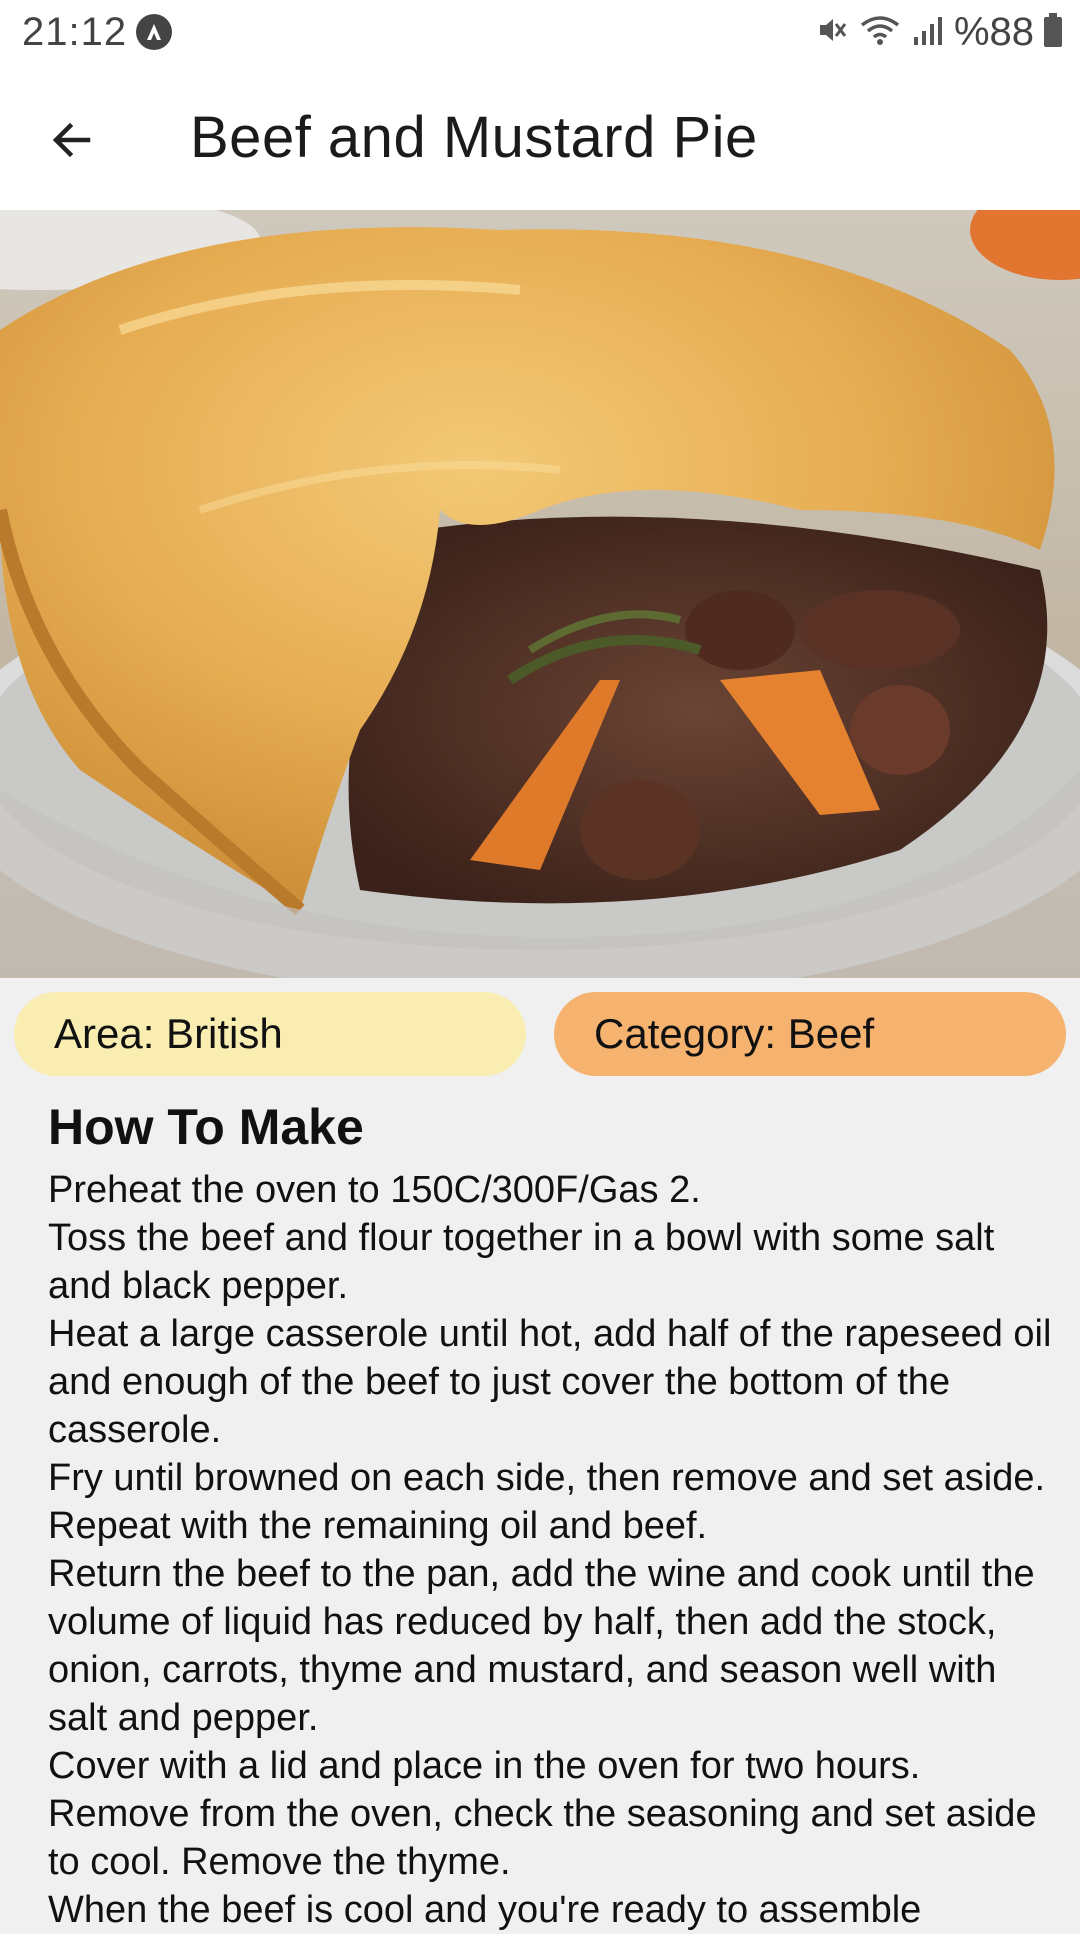 This screenshot has width=1080, height=1934. Describe the element at coordinates (993, 31) in the screenshot. I see `battery-percentage: %88` at that location.